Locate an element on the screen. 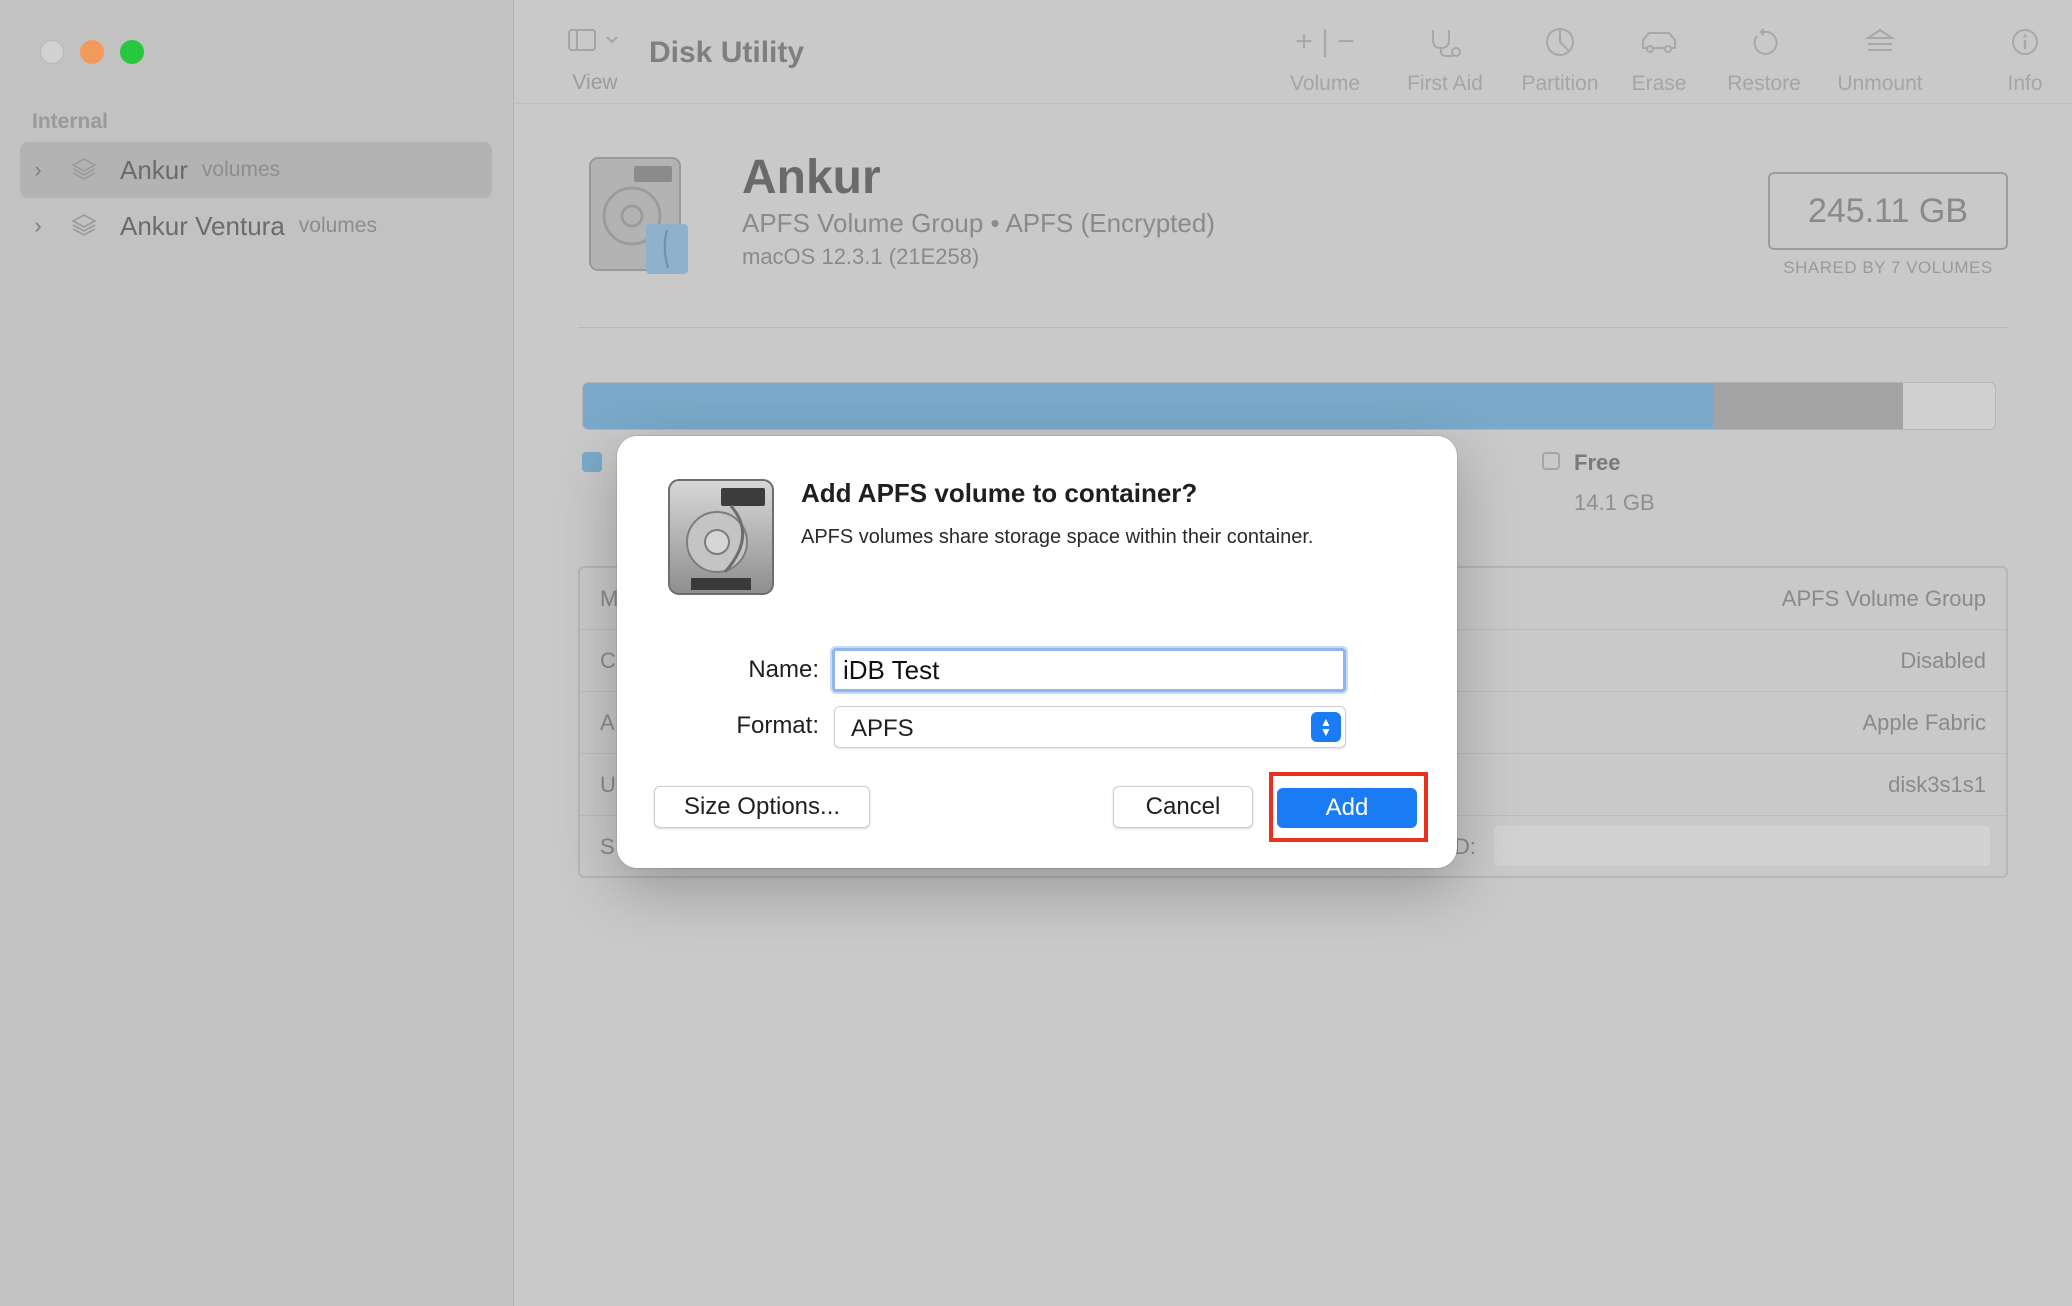 The height and width of the screenshot is (1306, 2072). row-key: A is located at coordinates (607, 722).